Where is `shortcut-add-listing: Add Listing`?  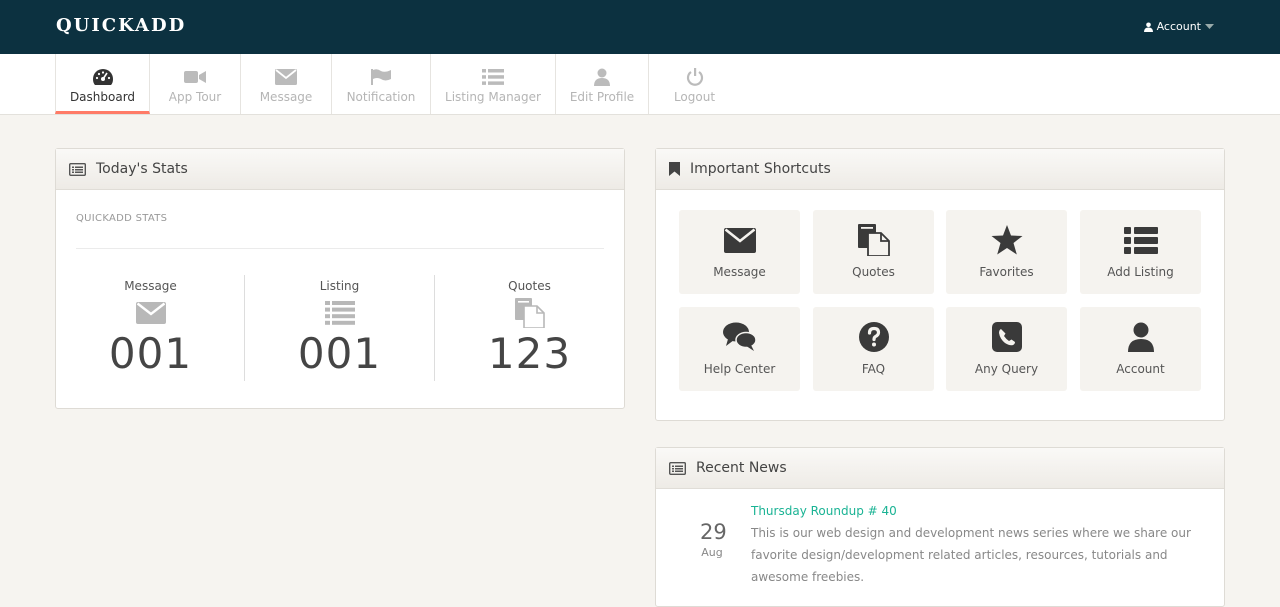 shortcut-add-listing: Add Listing is located at coordinates (1140, 252).